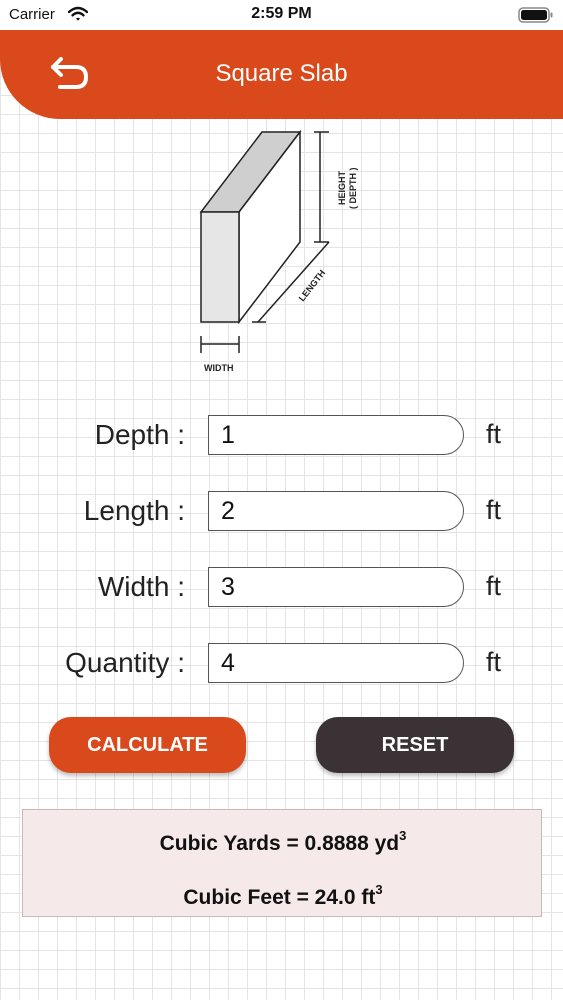  Describe the element at coordinates (494, 586) in the screenshot. I see `width-unit: ft` at that location.